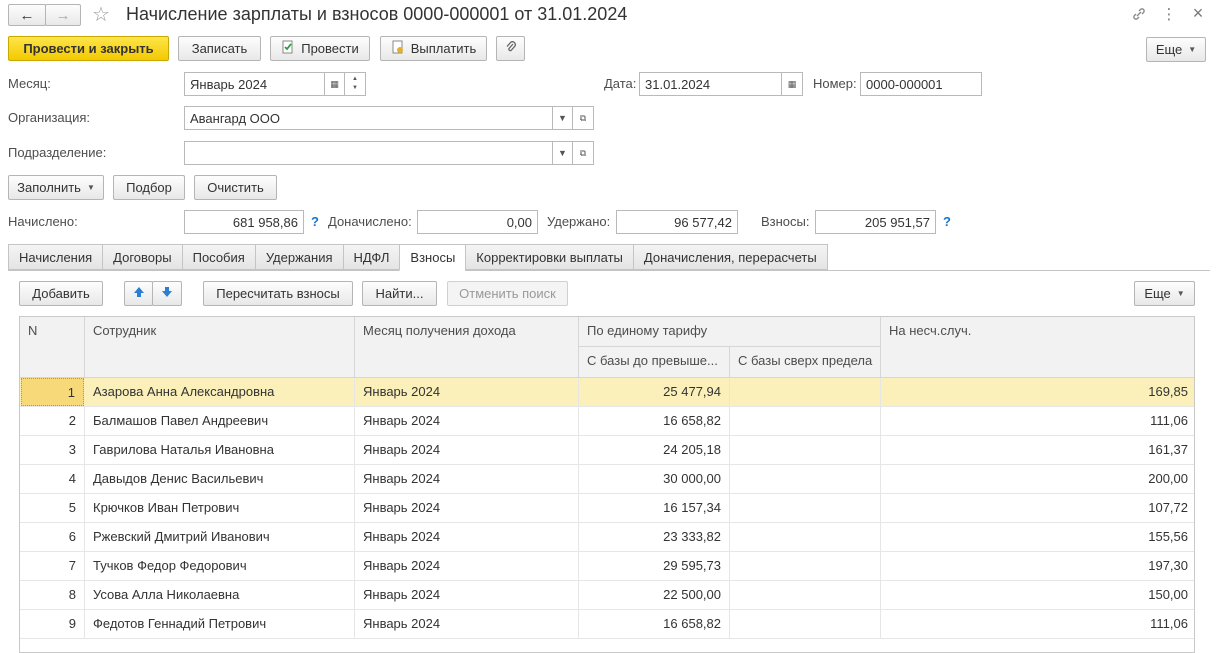 This screenshot has width=1218, height=653. Describe the element at coordinates (1176, 49) in the screenshot. I see `more-button: Еще ▼` at that location.